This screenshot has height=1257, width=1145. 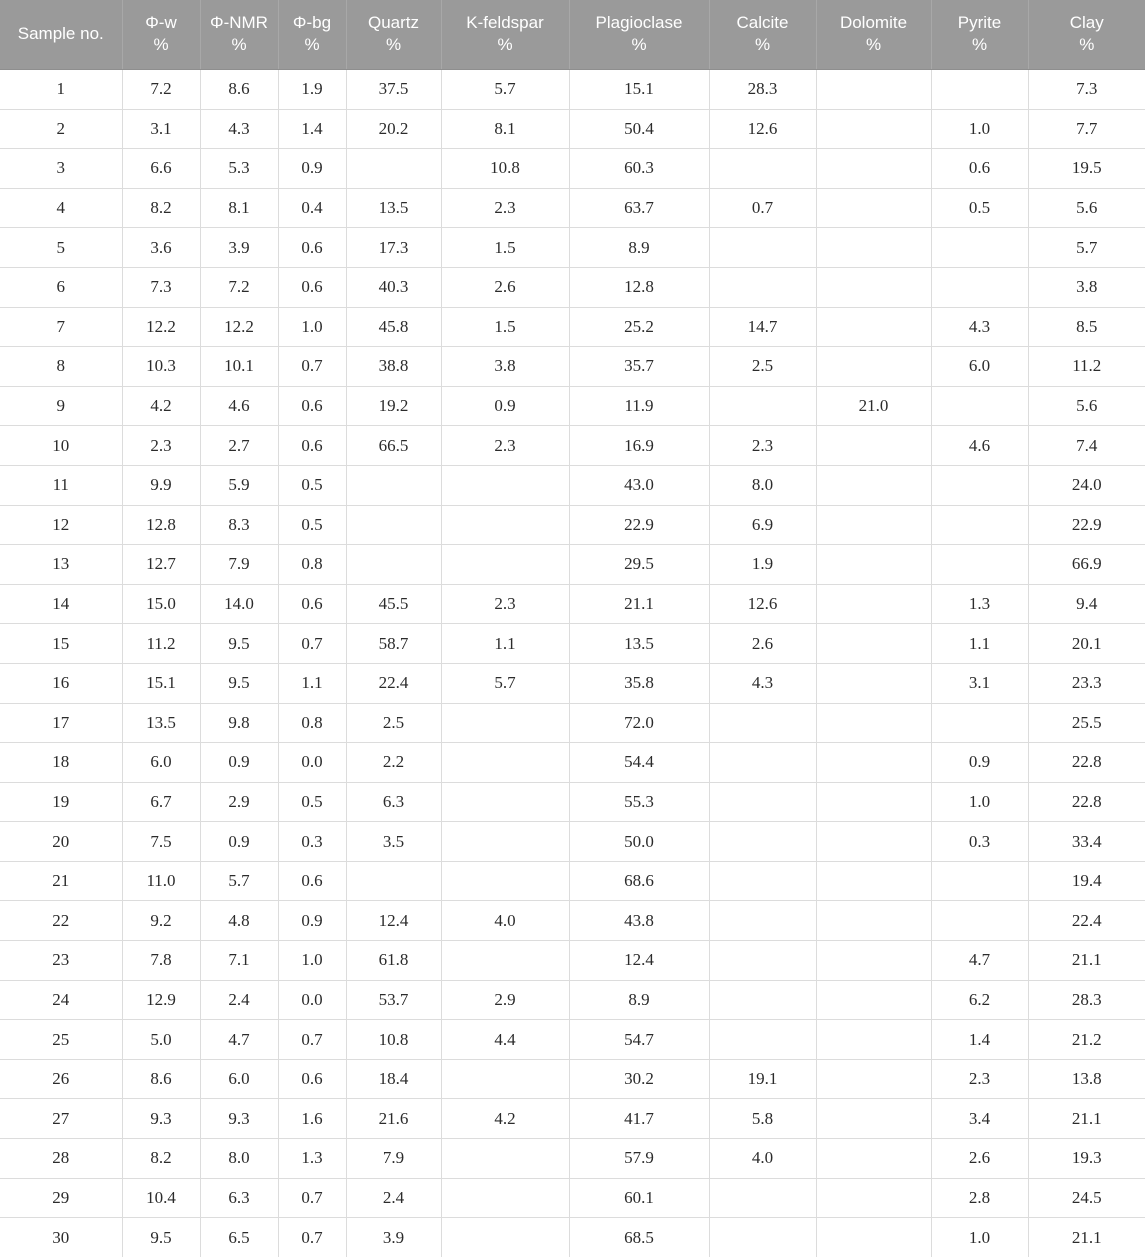 What do you see at coordinates (980, 1079) in the screenshot?
I see `cell-pyrite: 2.3` at bounding box center [980, 1079].